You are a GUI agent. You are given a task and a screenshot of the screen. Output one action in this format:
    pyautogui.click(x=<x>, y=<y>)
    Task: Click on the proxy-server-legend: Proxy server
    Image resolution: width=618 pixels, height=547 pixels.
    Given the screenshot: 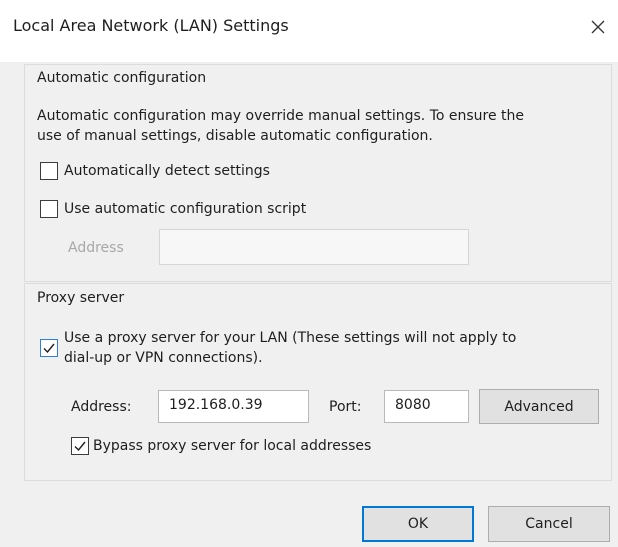 What is the action you would take?
    pyautogui.click(x=81, y=298)
    